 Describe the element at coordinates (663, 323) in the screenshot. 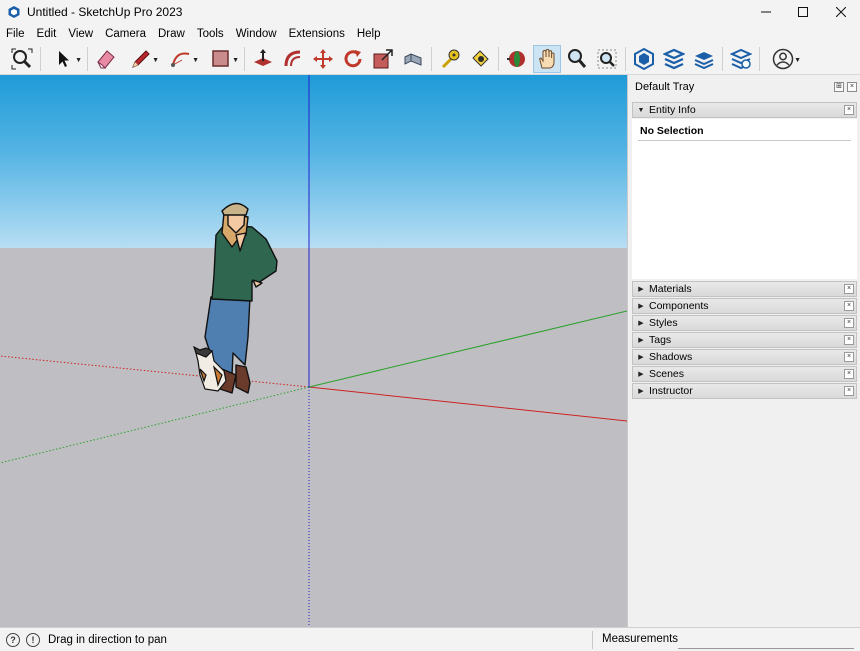

I see `panel-label: Styles` at that location.